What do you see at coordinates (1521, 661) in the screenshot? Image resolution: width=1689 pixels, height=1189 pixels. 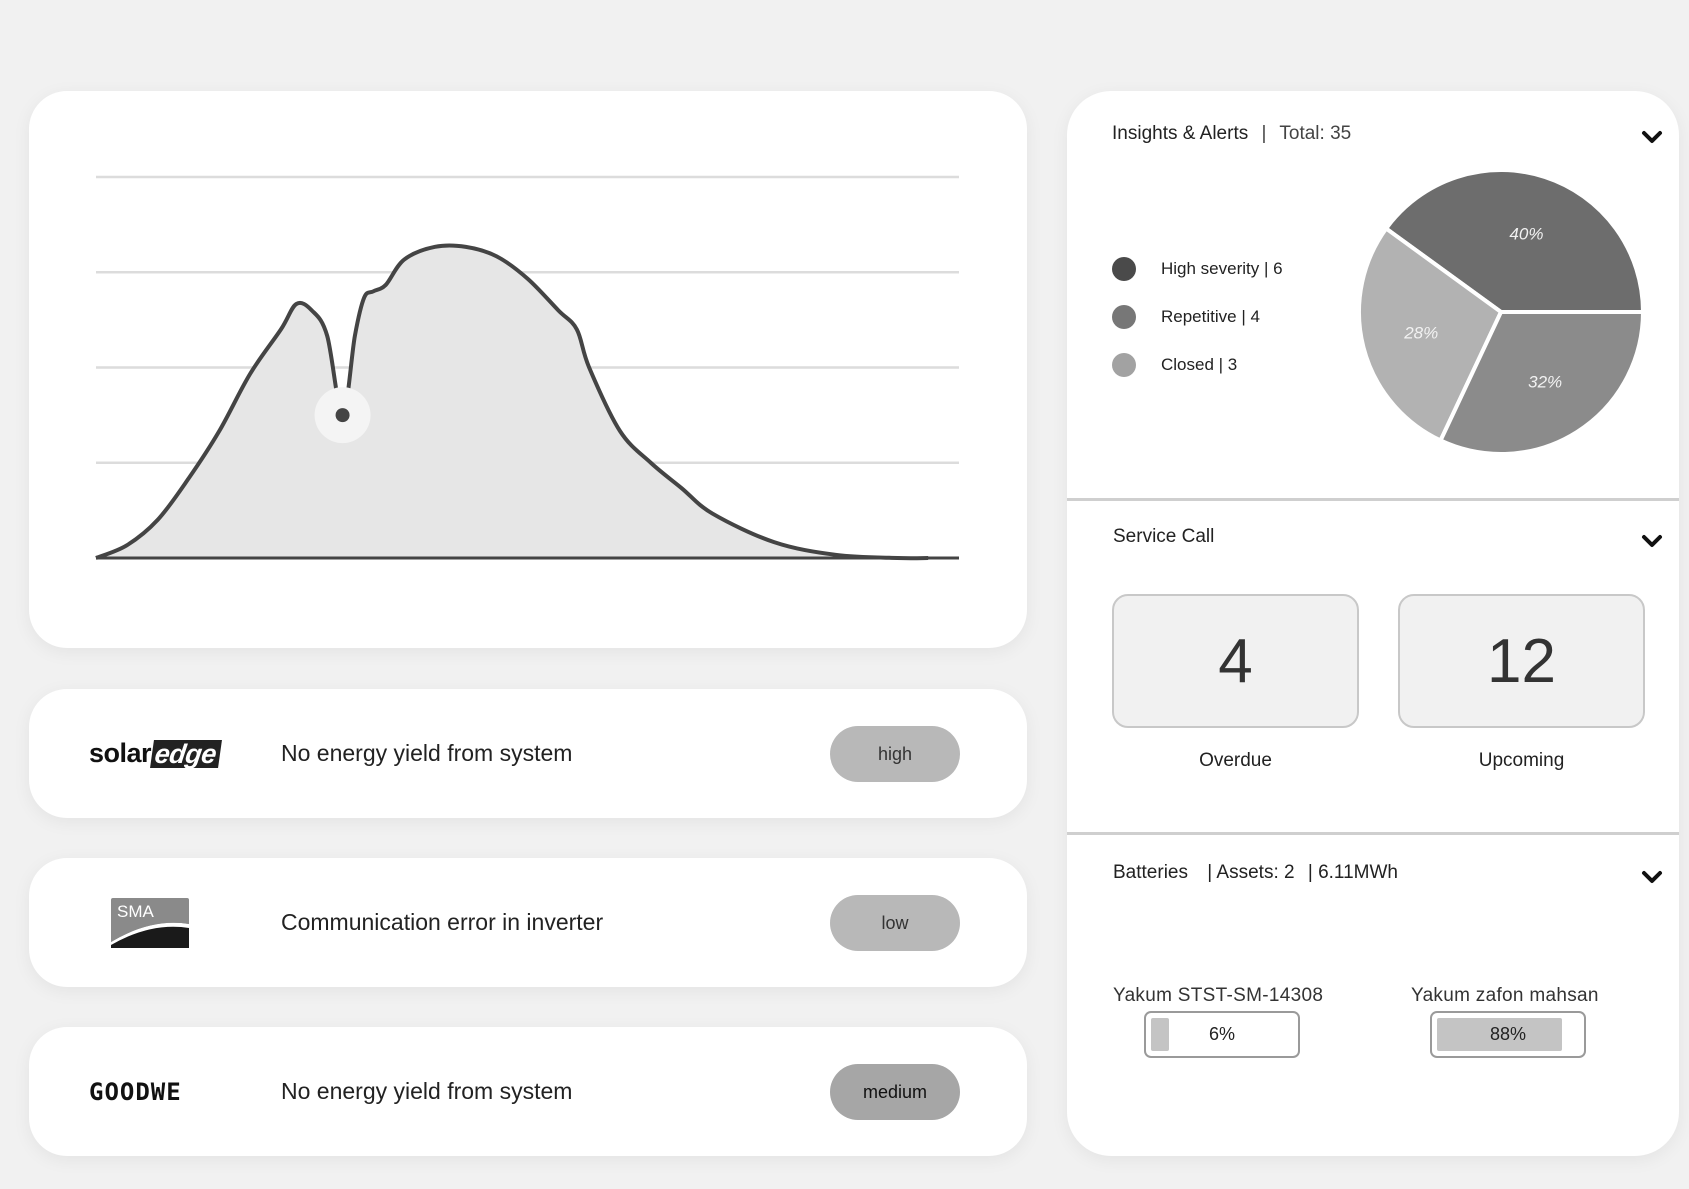 I see `upcoming-count-box: 12` at bounding box center [1521, 661].